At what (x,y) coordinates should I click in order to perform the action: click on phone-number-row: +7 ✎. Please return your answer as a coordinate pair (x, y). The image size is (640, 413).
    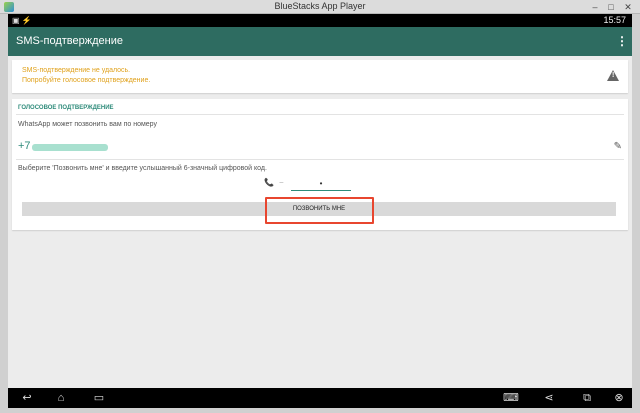
    Looking at the image, I should click on (320, 148).